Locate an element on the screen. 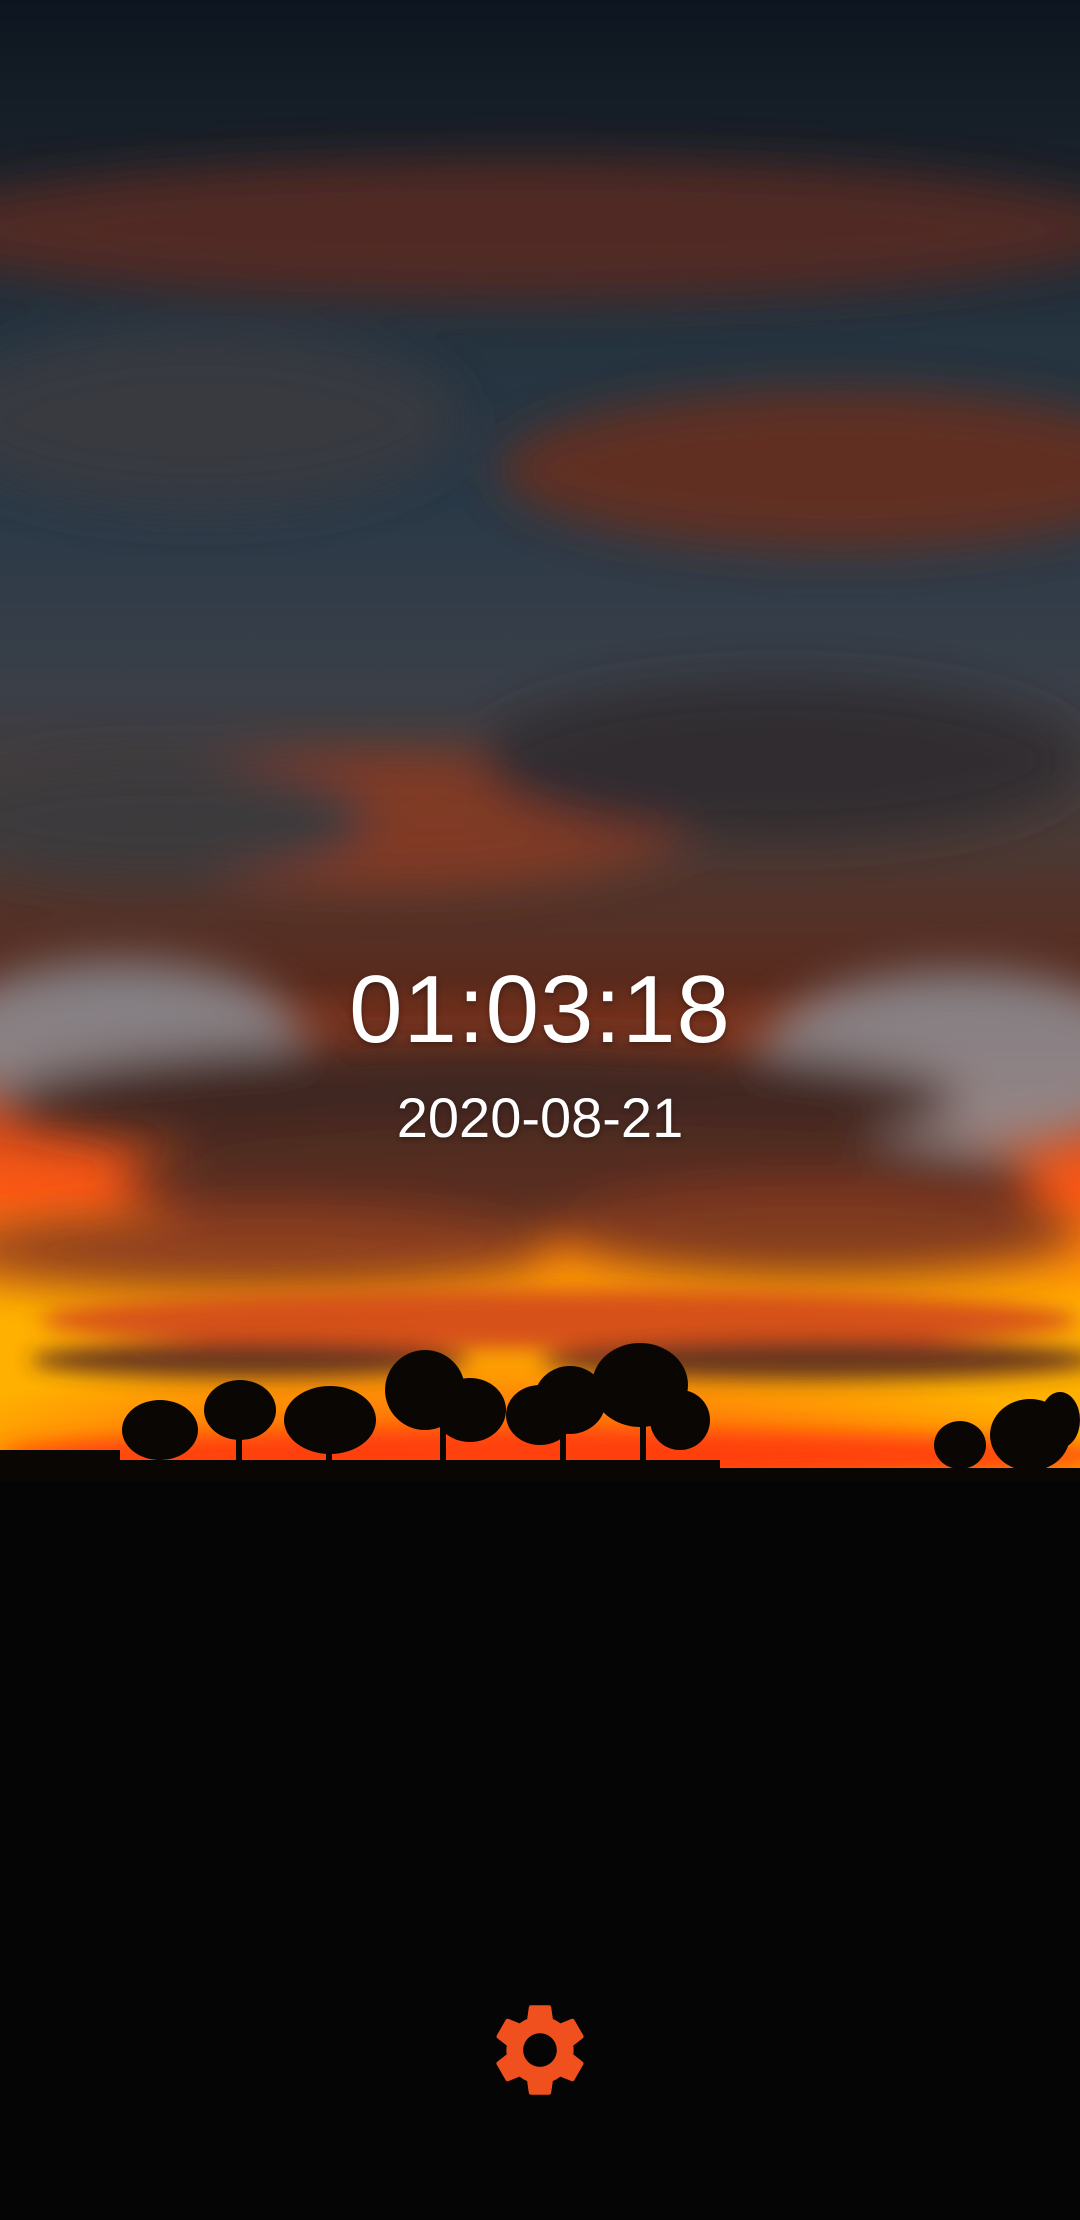 The image size is (1080, 2220). gear-icon is located at coordinates (540, 2050).